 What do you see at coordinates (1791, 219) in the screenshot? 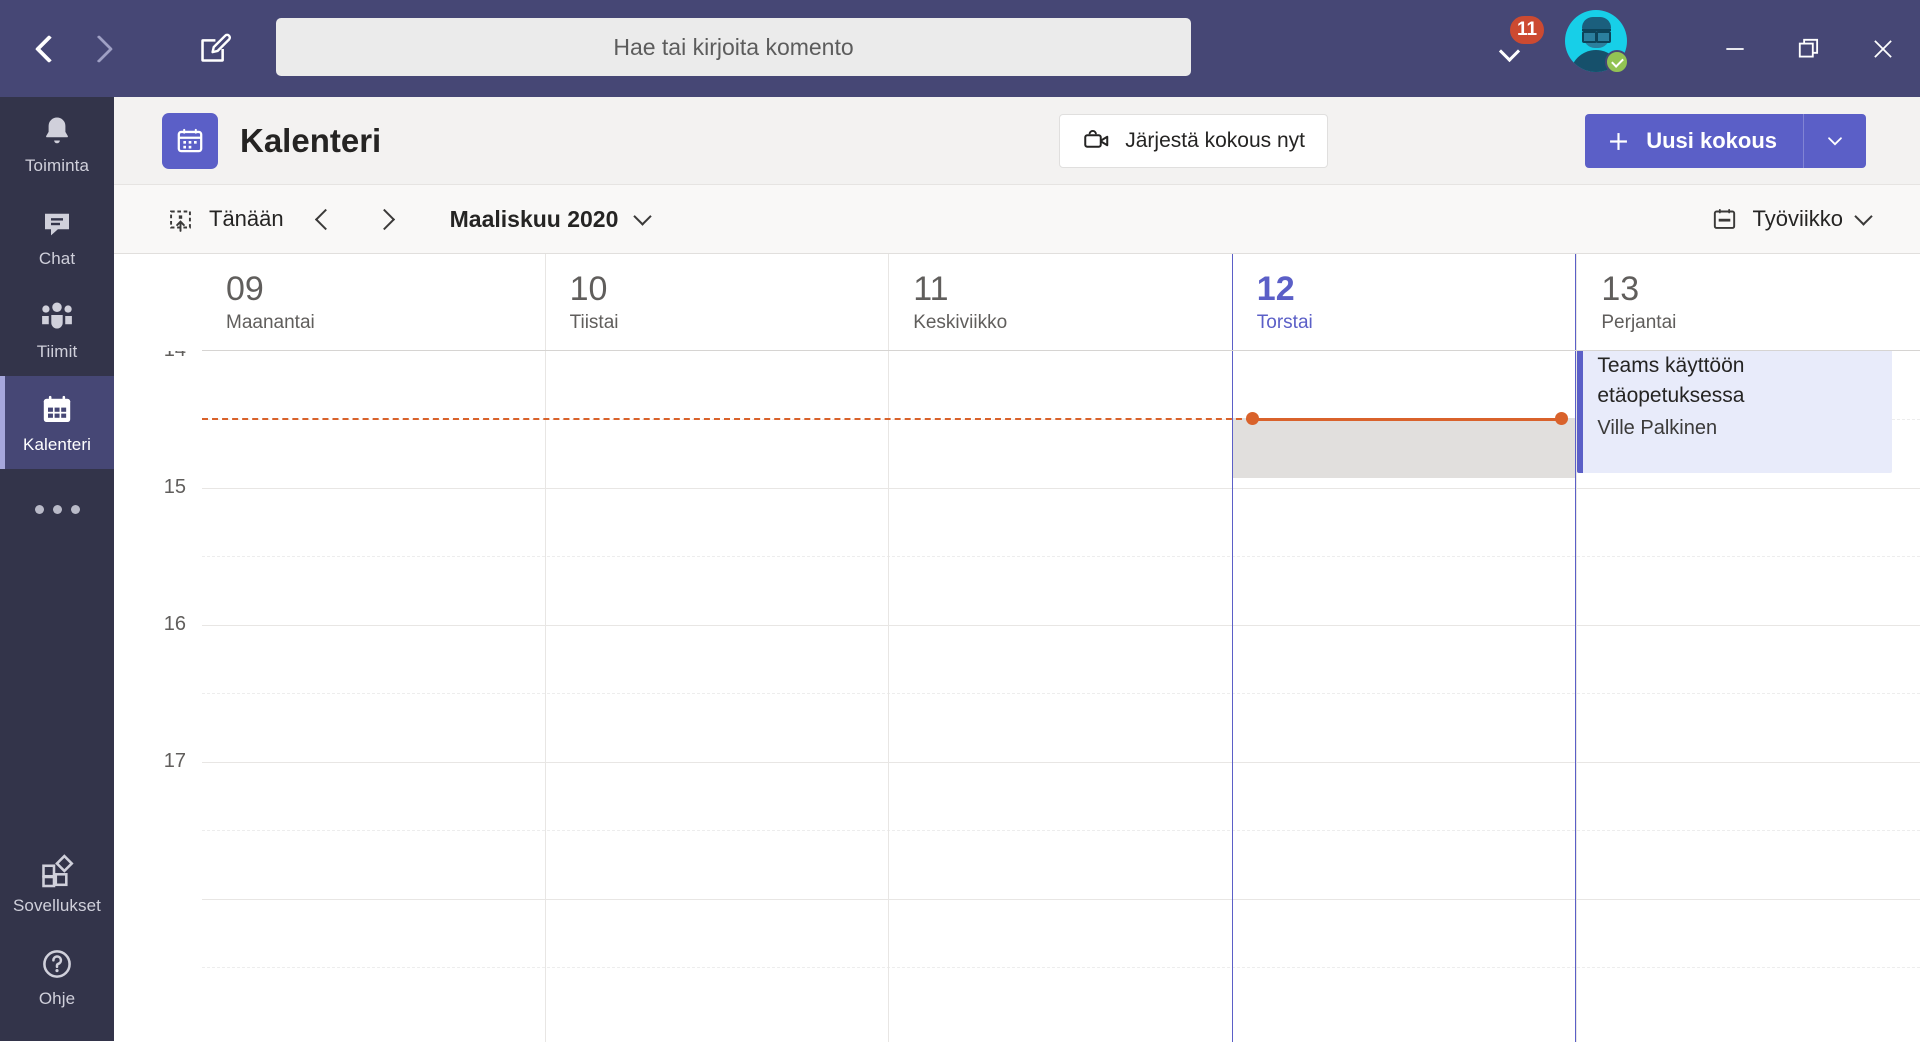
I see `view-selector: Työviikko` at bounding box center [1791, 219].